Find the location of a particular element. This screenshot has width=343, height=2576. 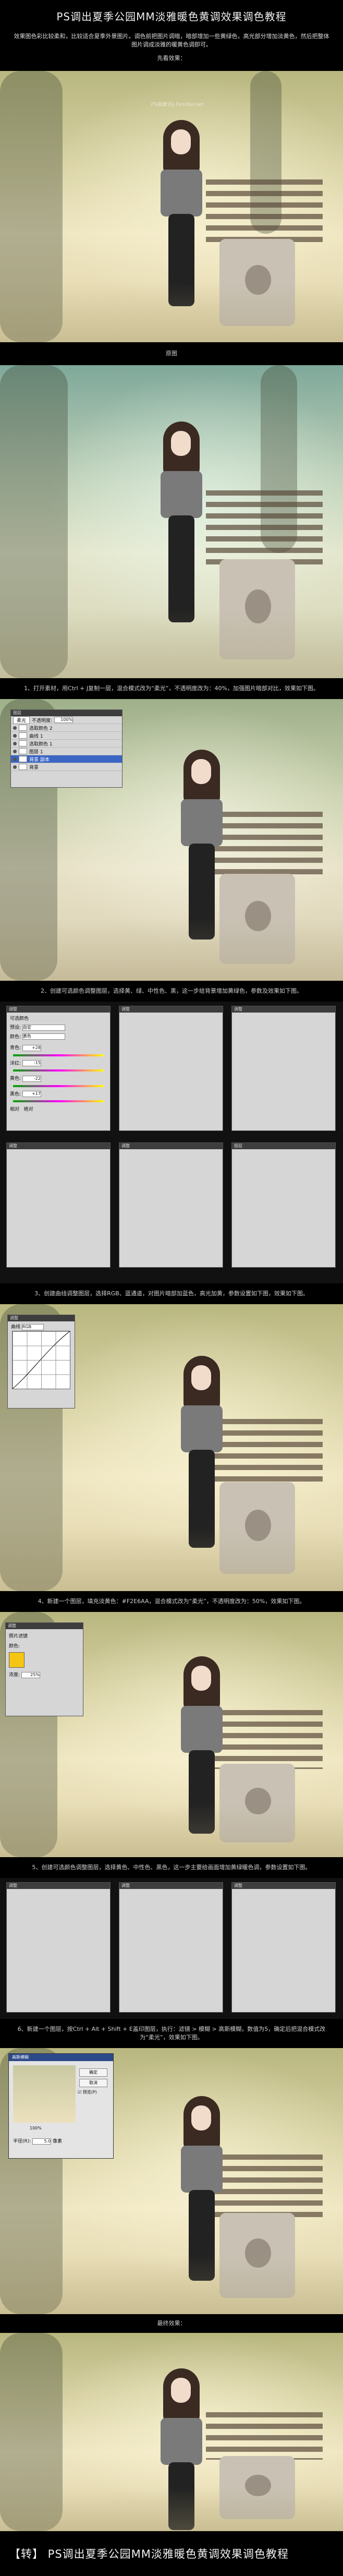

curves-graph is located at coordinates (41, 1360).